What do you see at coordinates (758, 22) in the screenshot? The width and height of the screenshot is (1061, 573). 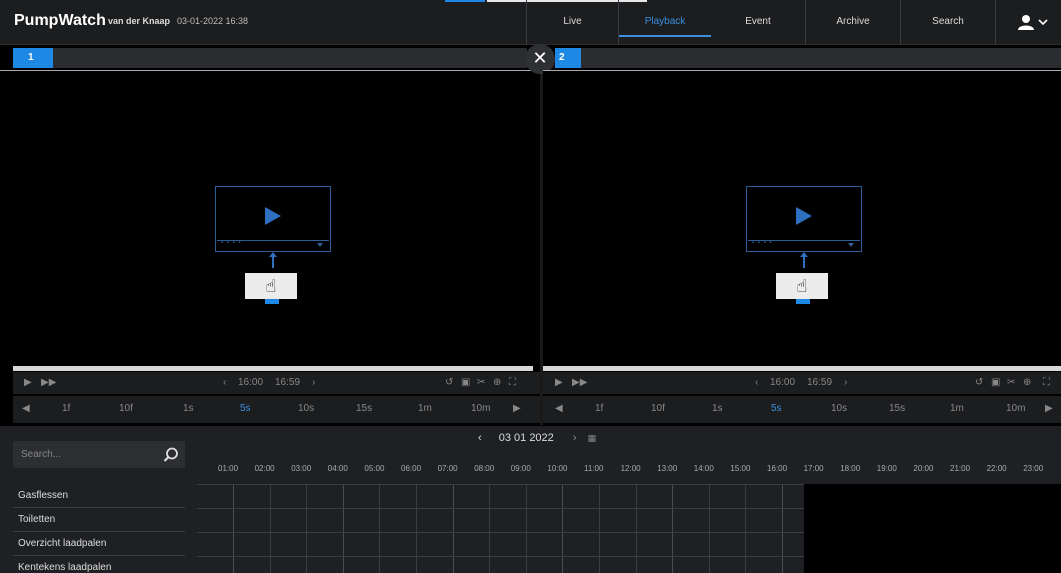 I see `nav-event: Event` at bounding box center [758, 22].